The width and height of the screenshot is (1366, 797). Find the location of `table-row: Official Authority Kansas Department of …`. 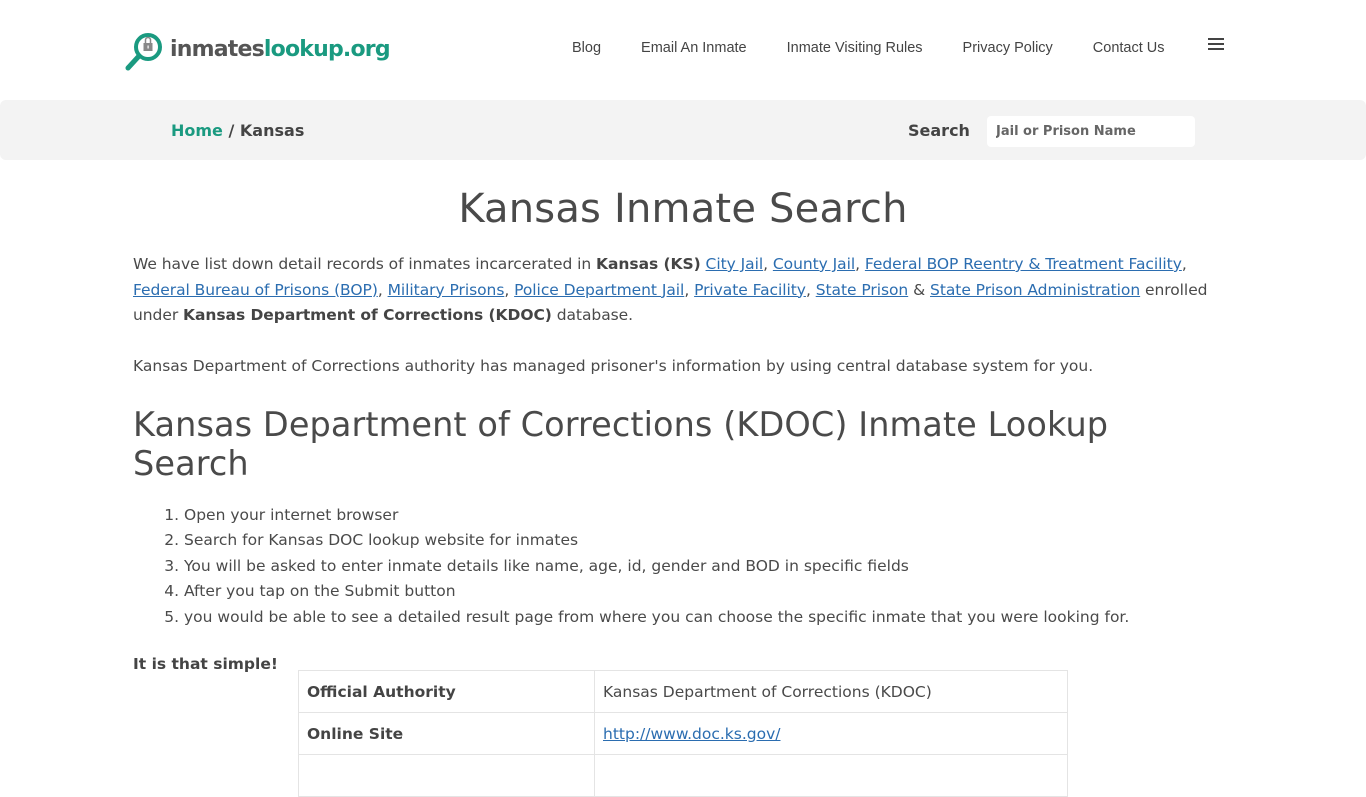

table-row: Official Authority Kansas Department of … is located at coordinates (683, 691).